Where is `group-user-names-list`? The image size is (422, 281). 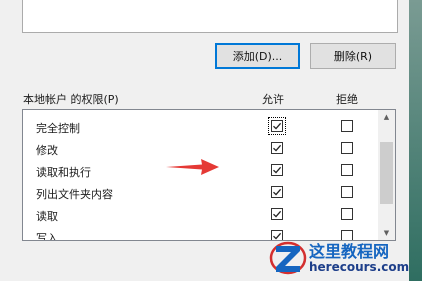
group-user-names-list is located at coordinates (210, 16).